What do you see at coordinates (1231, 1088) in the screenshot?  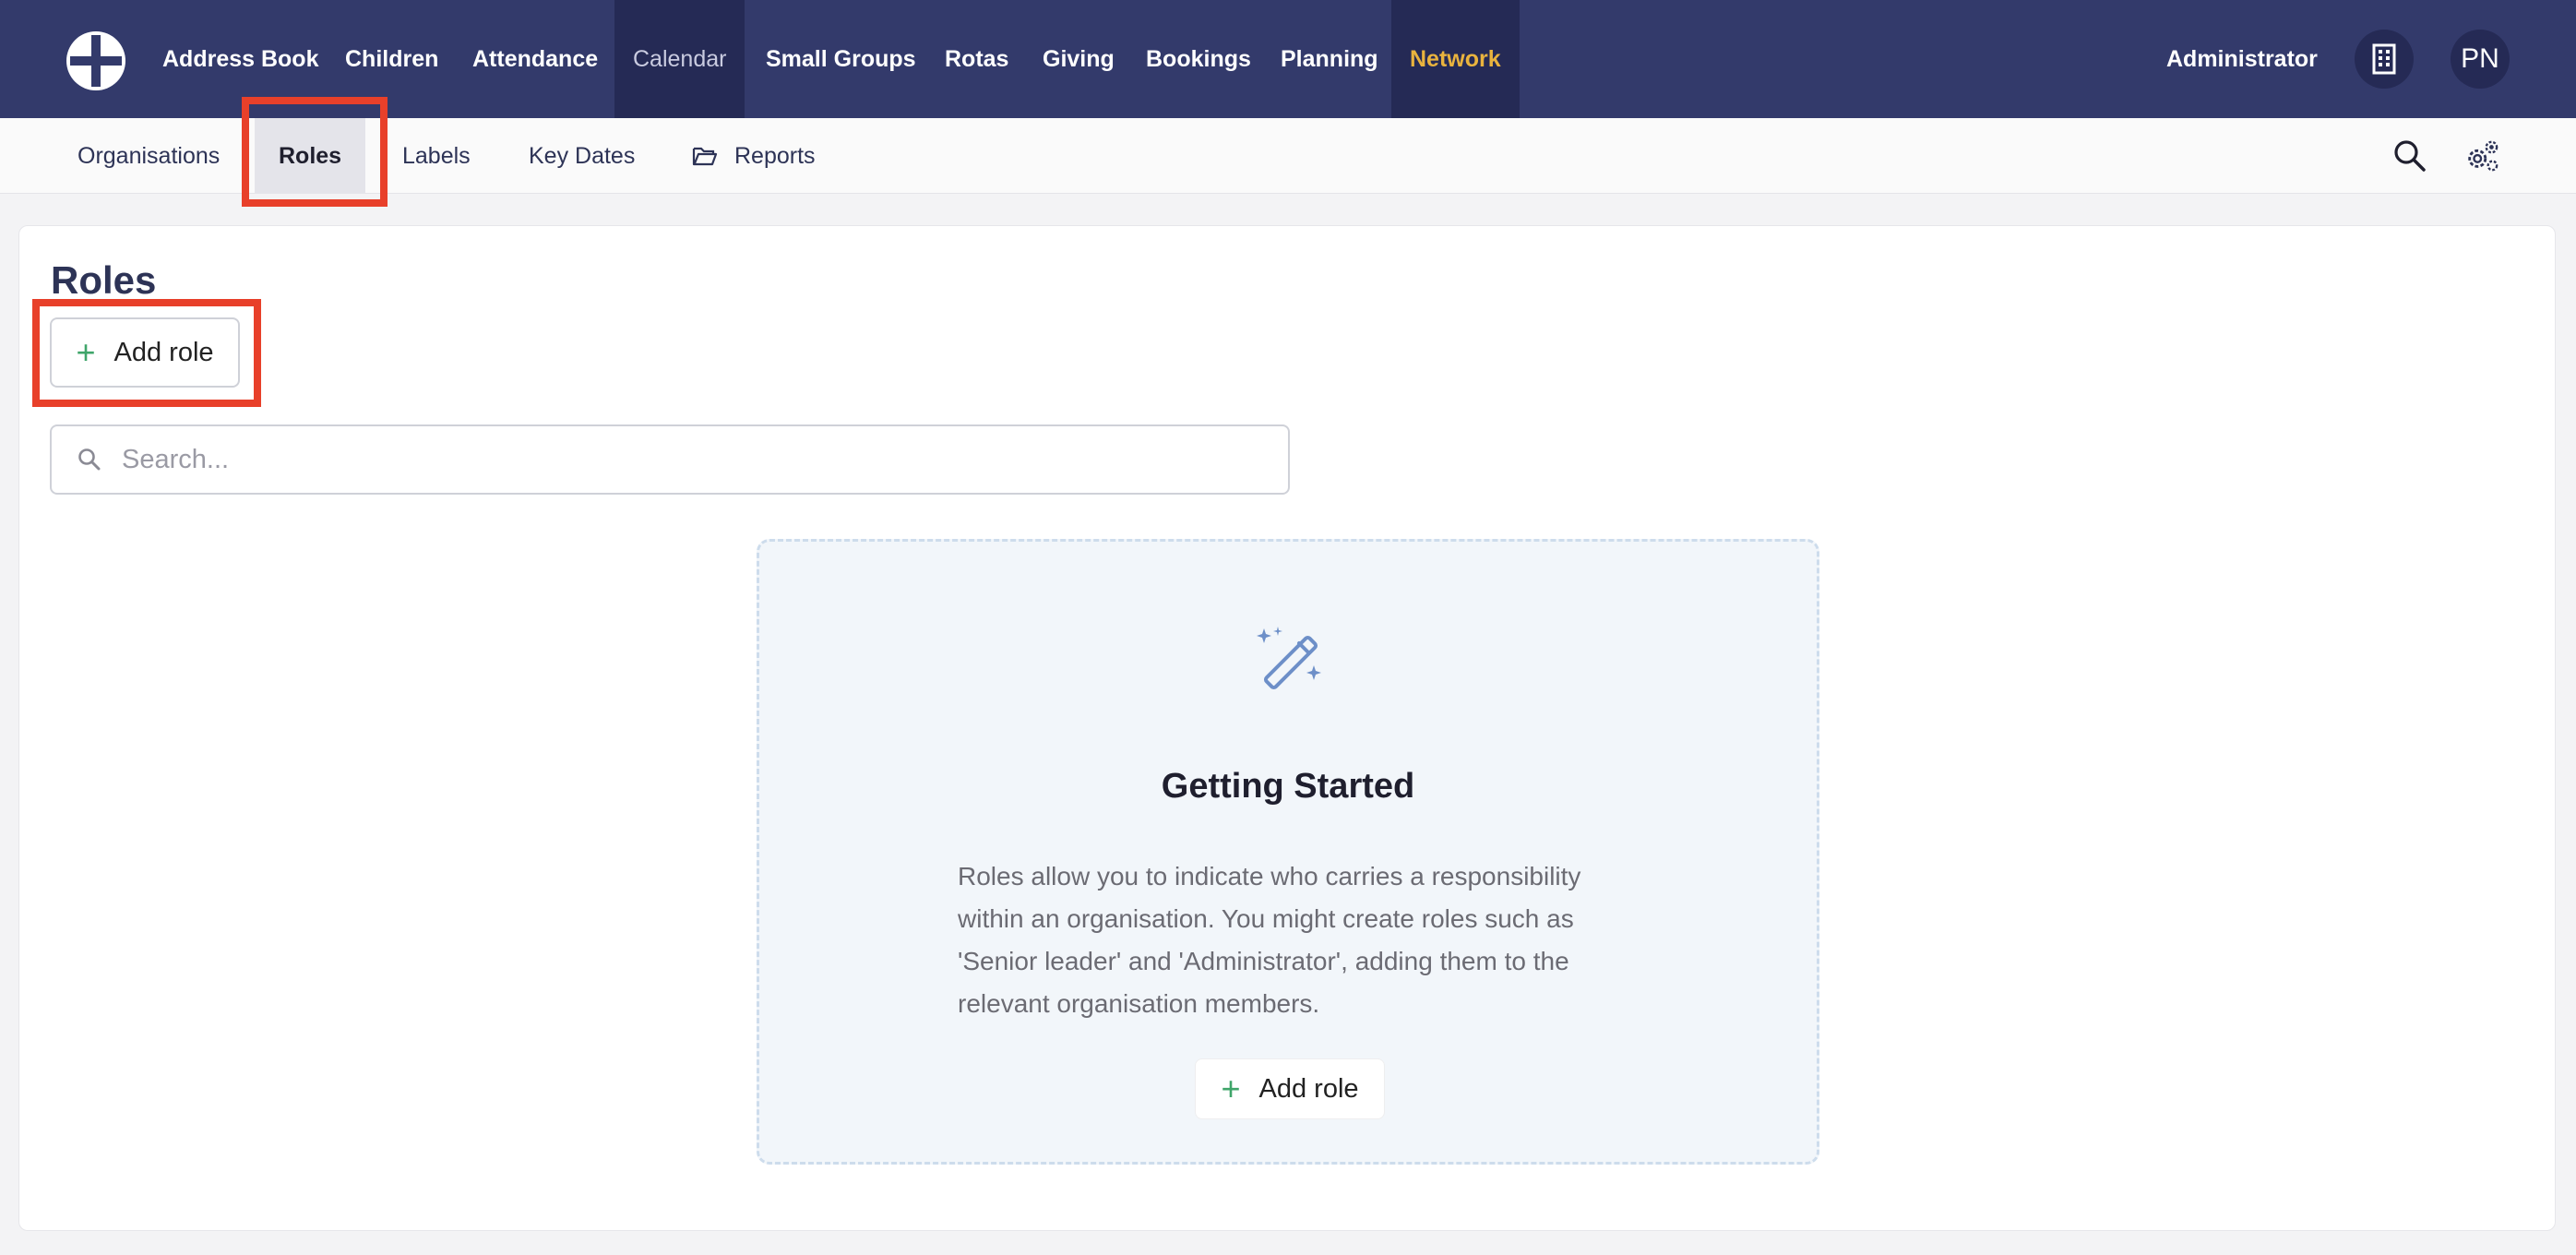 I see `plus-icon: +` at bounding box center [1231, 1088].